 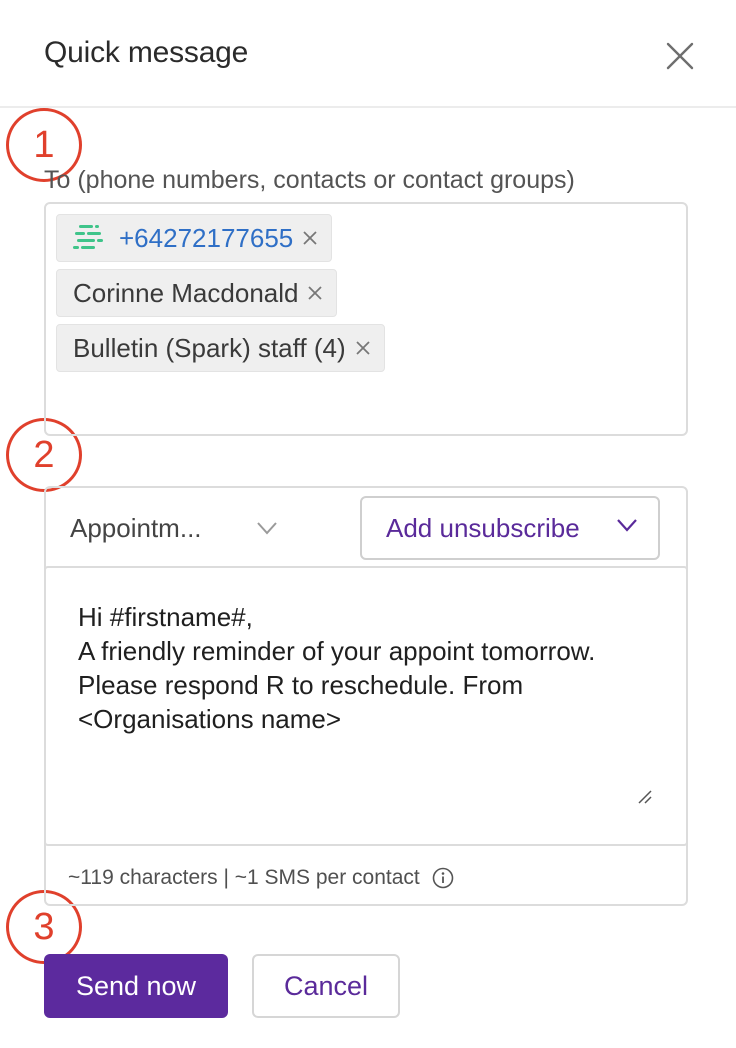 What do you see at coordinates (244, 877) in the screenshot?
I see `character-counter-text: ~119 characters | ~1 SMS per contact` at bounding box center [244, 877].